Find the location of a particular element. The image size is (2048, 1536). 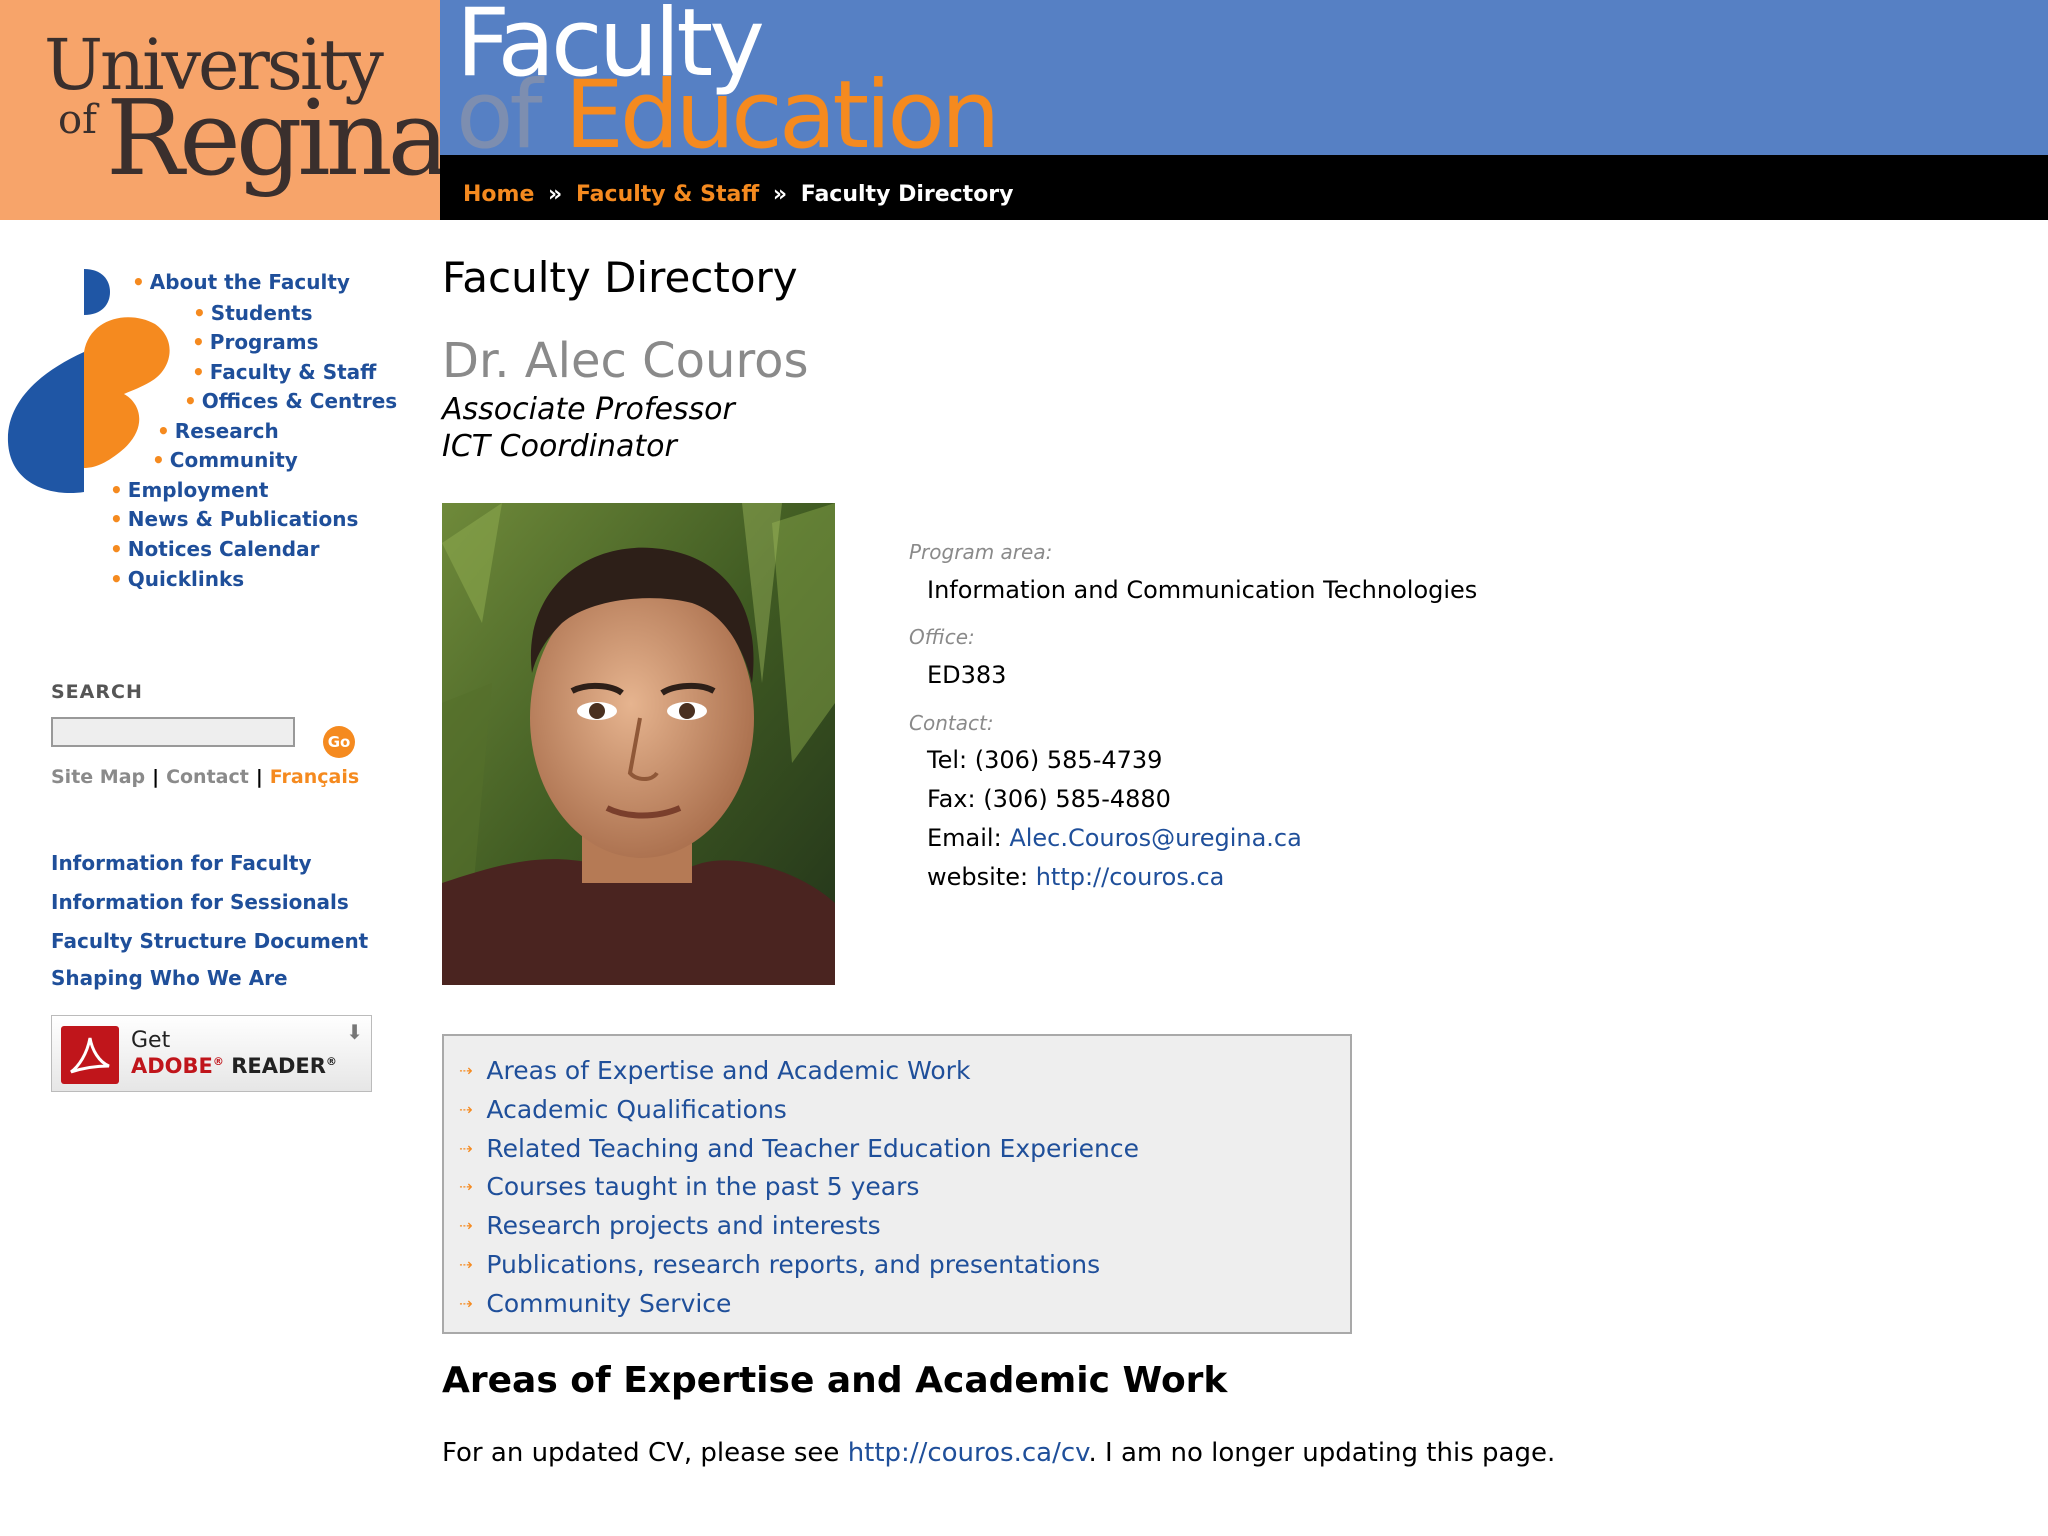

nav-label: Faculty & Staff is located at coordinates (293, 372).